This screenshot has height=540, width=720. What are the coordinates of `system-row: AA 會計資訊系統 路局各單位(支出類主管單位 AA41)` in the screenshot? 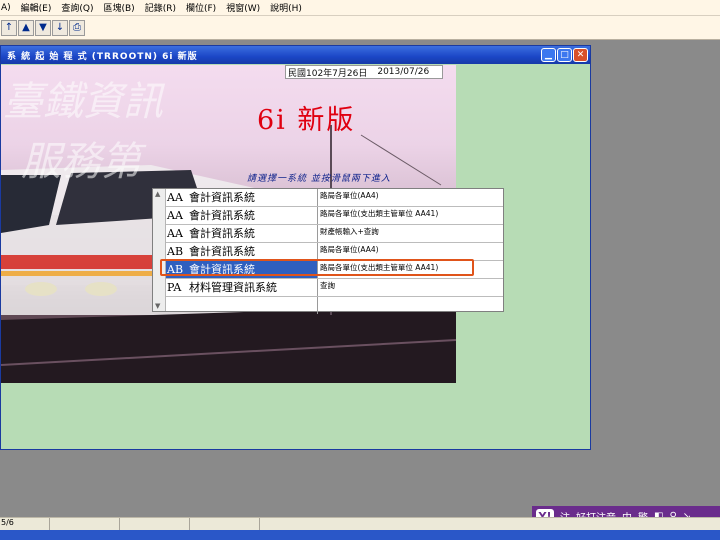 It's located at (334, 216).